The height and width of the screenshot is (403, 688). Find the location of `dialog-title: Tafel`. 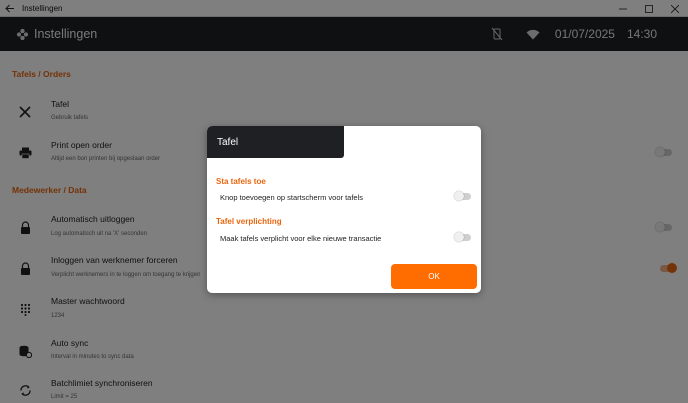

dialog-title: Tafel is located at coordinates (228, 142).